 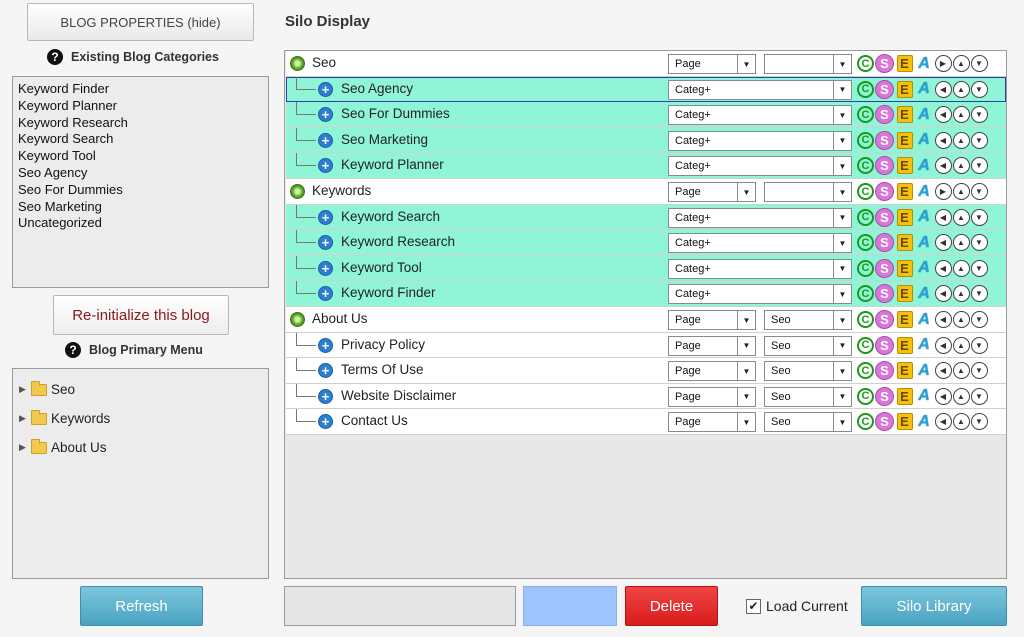 I want to click on silo-child-row: + Keyword Planner Categ+ ▼ C S E A ◀ ▲ ▼, so click(x=646, y=166).